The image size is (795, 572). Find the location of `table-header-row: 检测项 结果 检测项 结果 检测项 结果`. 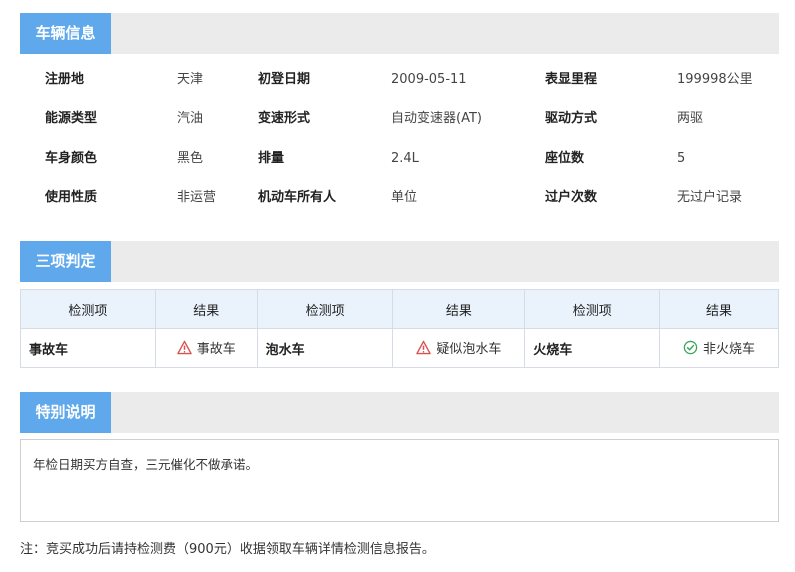

table-header-row: 检测项 结果 检测项 结果 检测项 结果 is located at coordinates (399, 309).